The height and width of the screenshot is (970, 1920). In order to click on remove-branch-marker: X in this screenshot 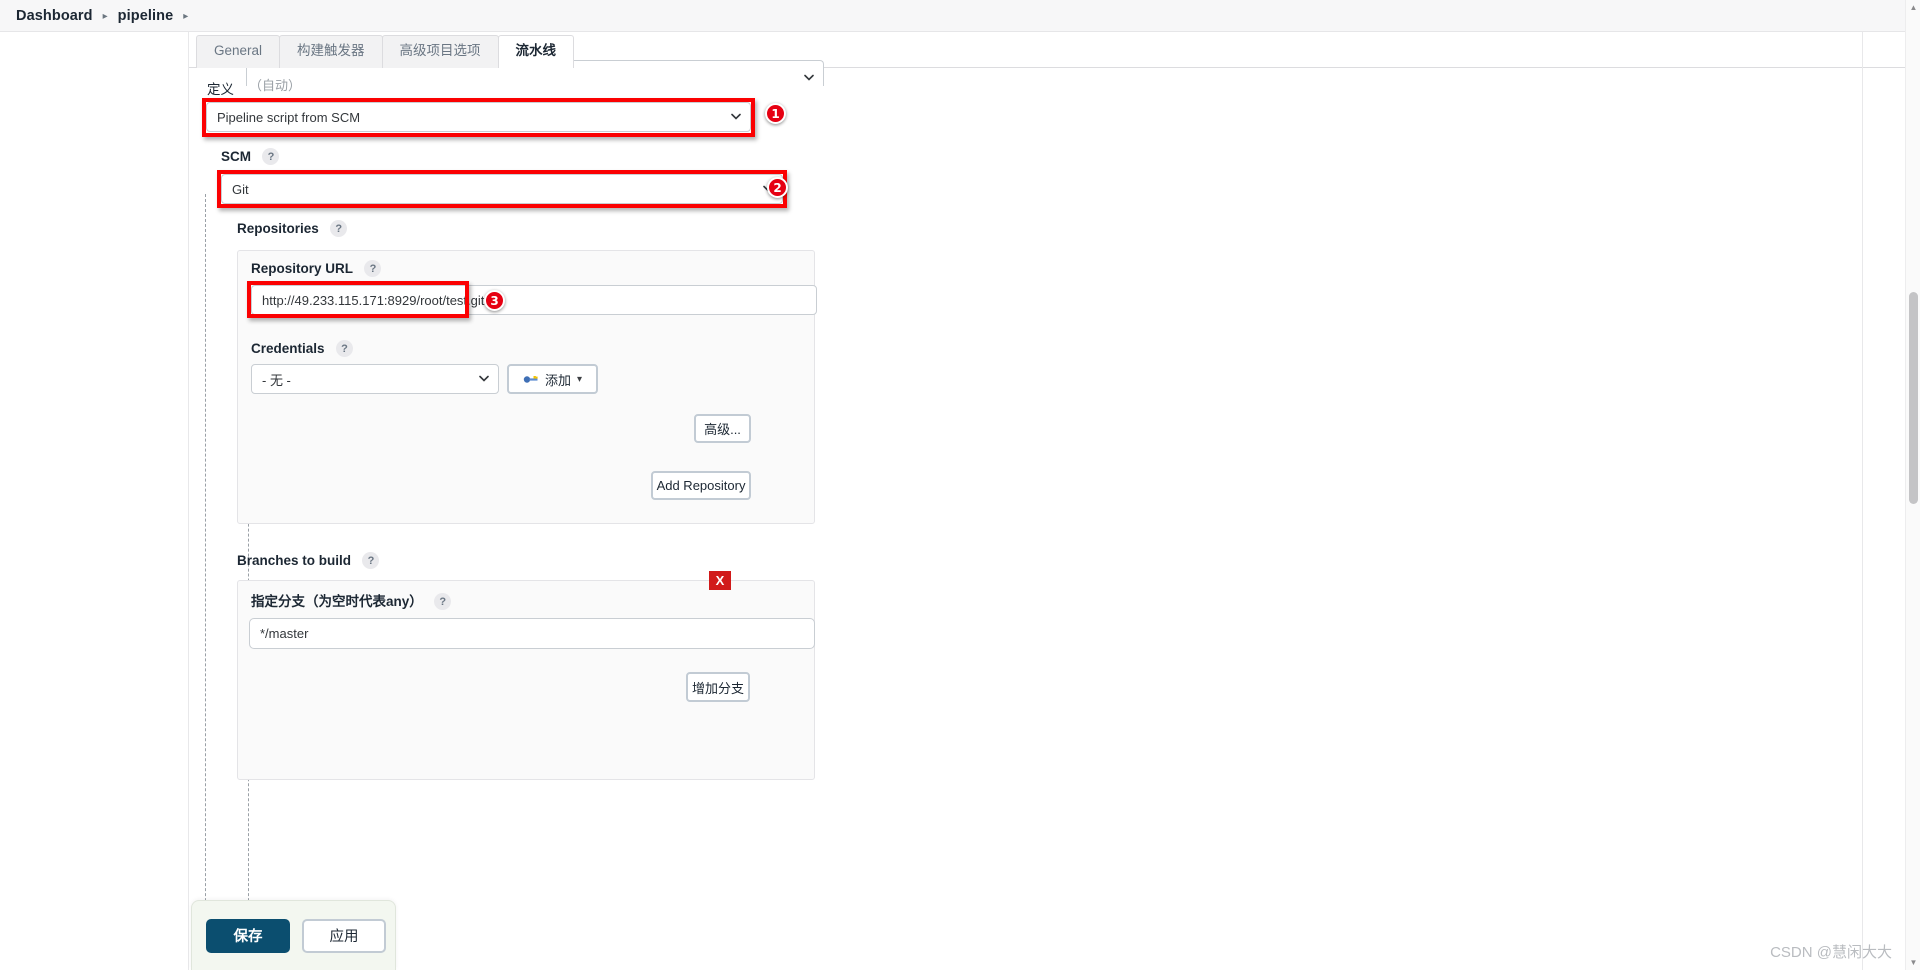, I will do `click(720, 580)`.